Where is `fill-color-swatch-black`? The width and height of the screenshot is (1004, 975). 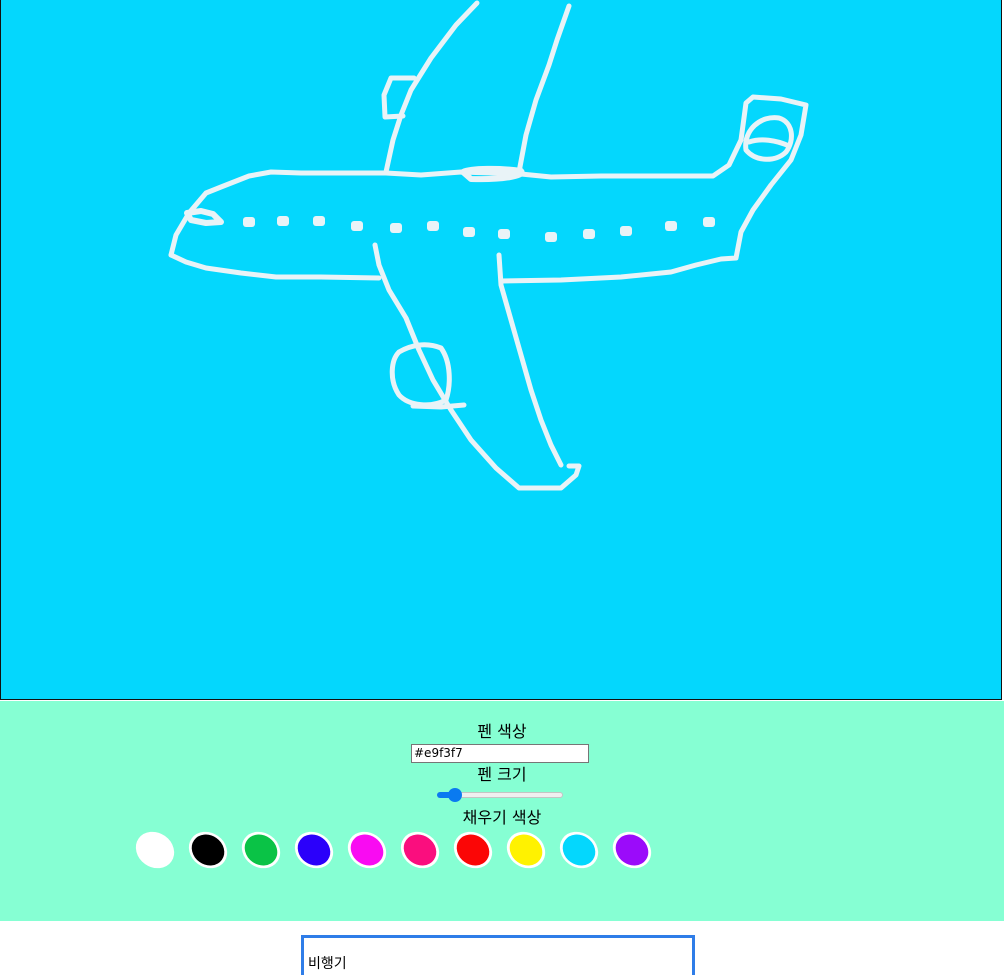 fill-color-swatch-black is located at coordinates (208, 850).